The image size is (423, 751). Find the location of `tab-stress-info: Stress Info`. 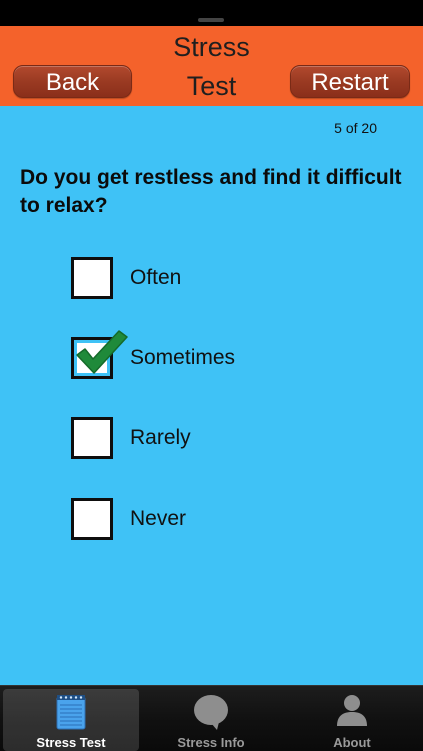

tab-stress-info: Stress Info is located at coordinates (211, 720).